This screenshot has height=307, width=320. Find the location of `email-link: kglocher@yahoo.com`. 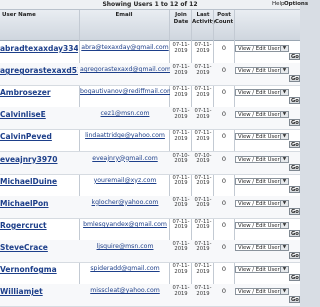

email-link: kglocher@yahoo.com is located at coordinates (125, 202).